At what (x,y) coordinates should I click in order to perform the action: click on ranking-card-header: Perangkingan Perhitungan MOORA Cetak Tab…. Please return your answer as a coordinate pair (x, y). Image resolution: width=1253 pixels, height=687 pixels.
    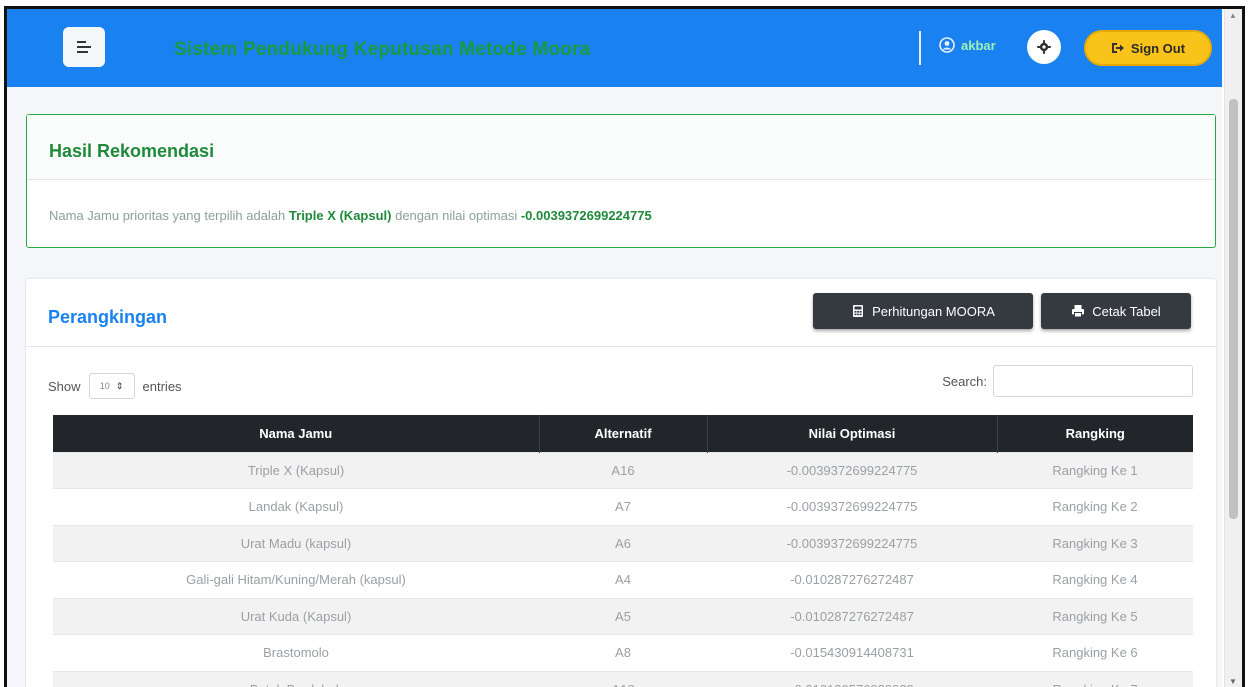
    Looking at the image, I should click on (621, 313).